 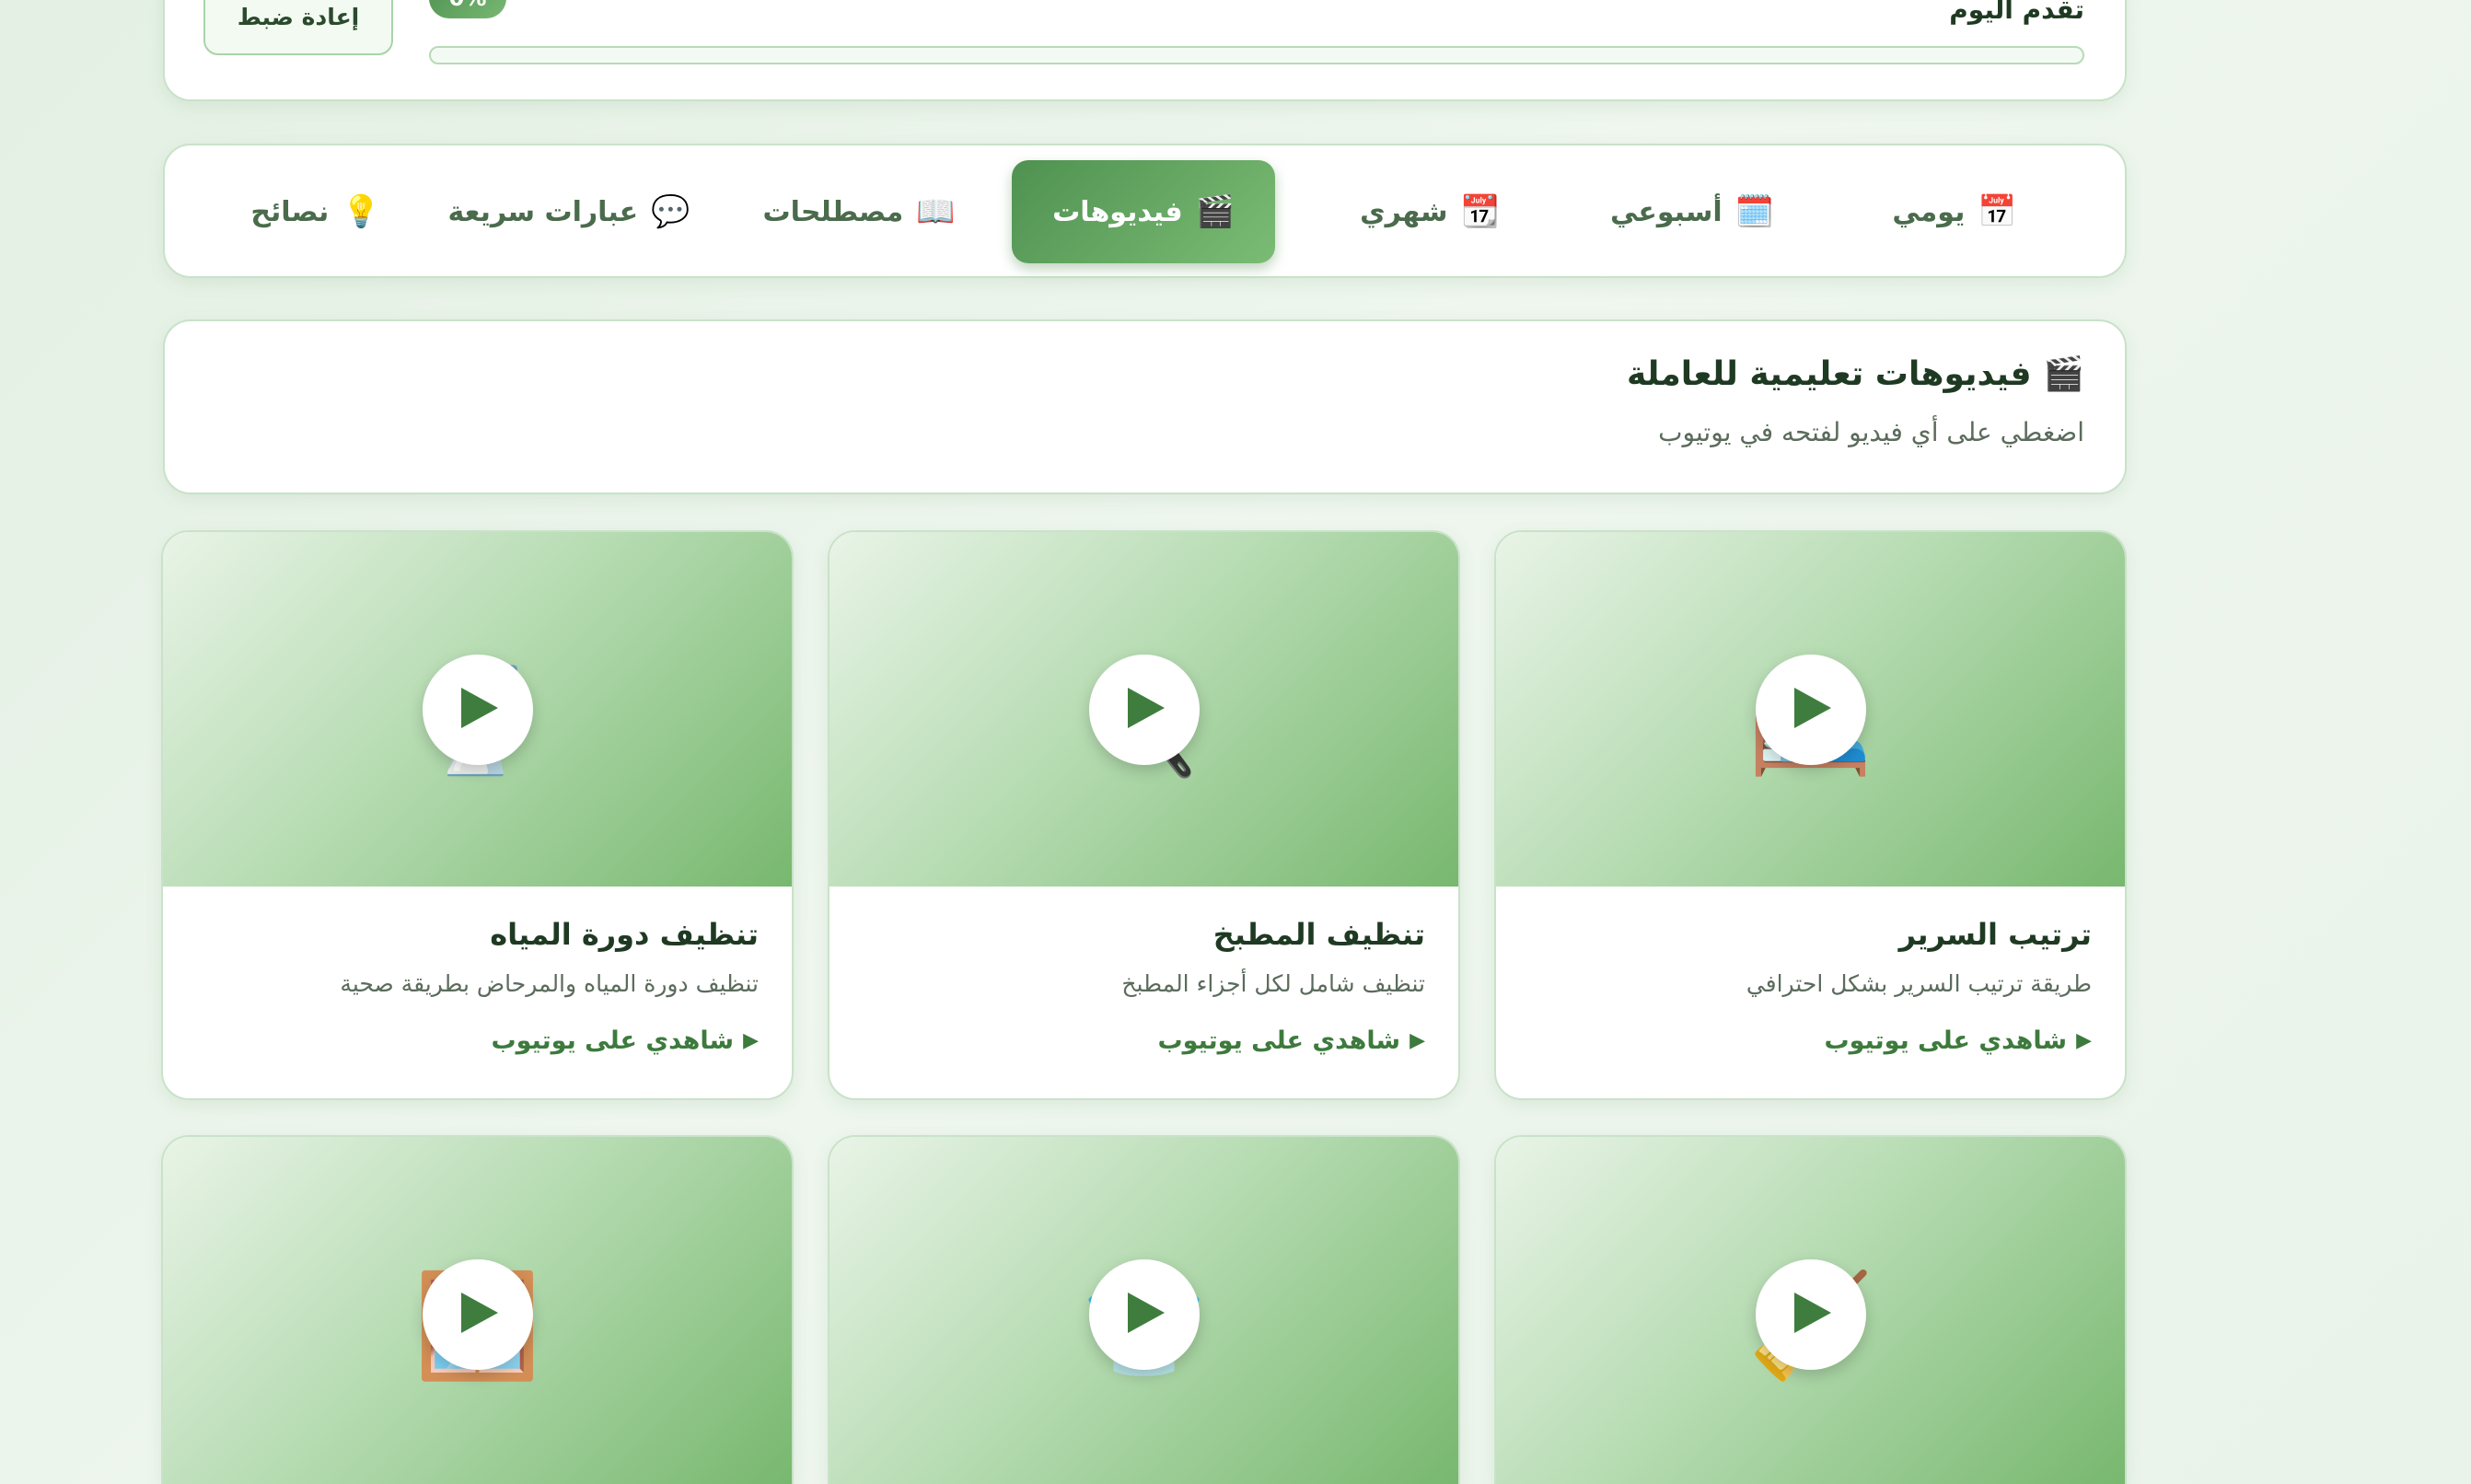 I want to click on video-thumbnail: 🚽, so click(x=477, y=709).